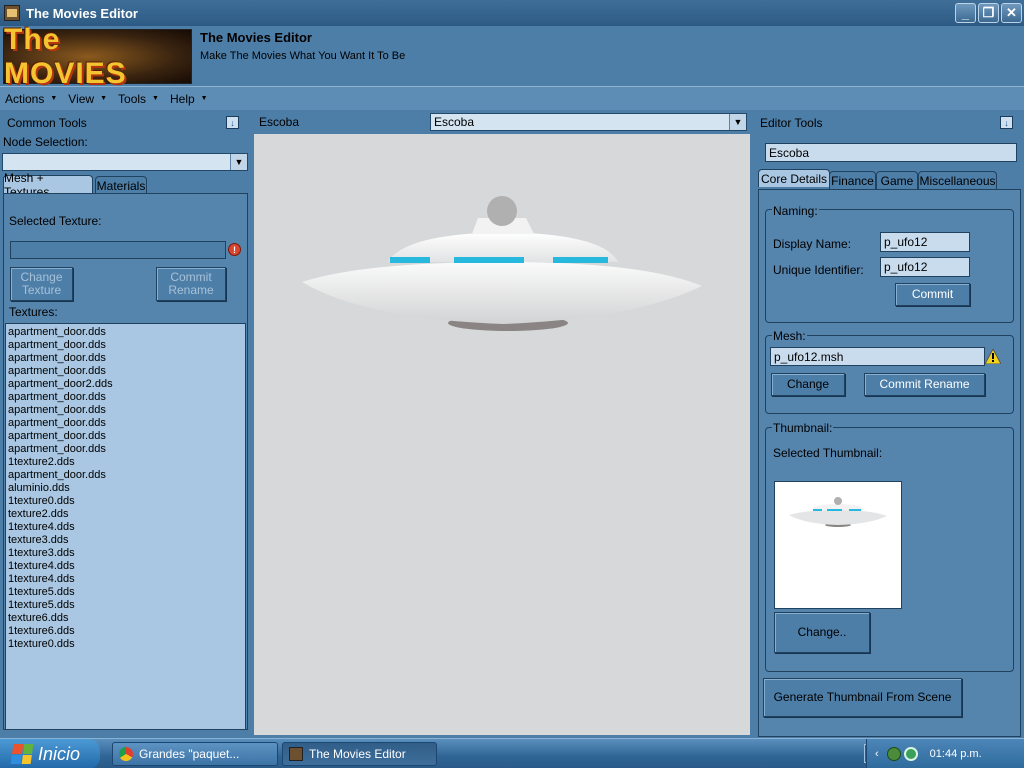 Image resolution: width=1024 pixels, height=768 pixels. I want to click on model-label: Escoba, so click(279, 122).